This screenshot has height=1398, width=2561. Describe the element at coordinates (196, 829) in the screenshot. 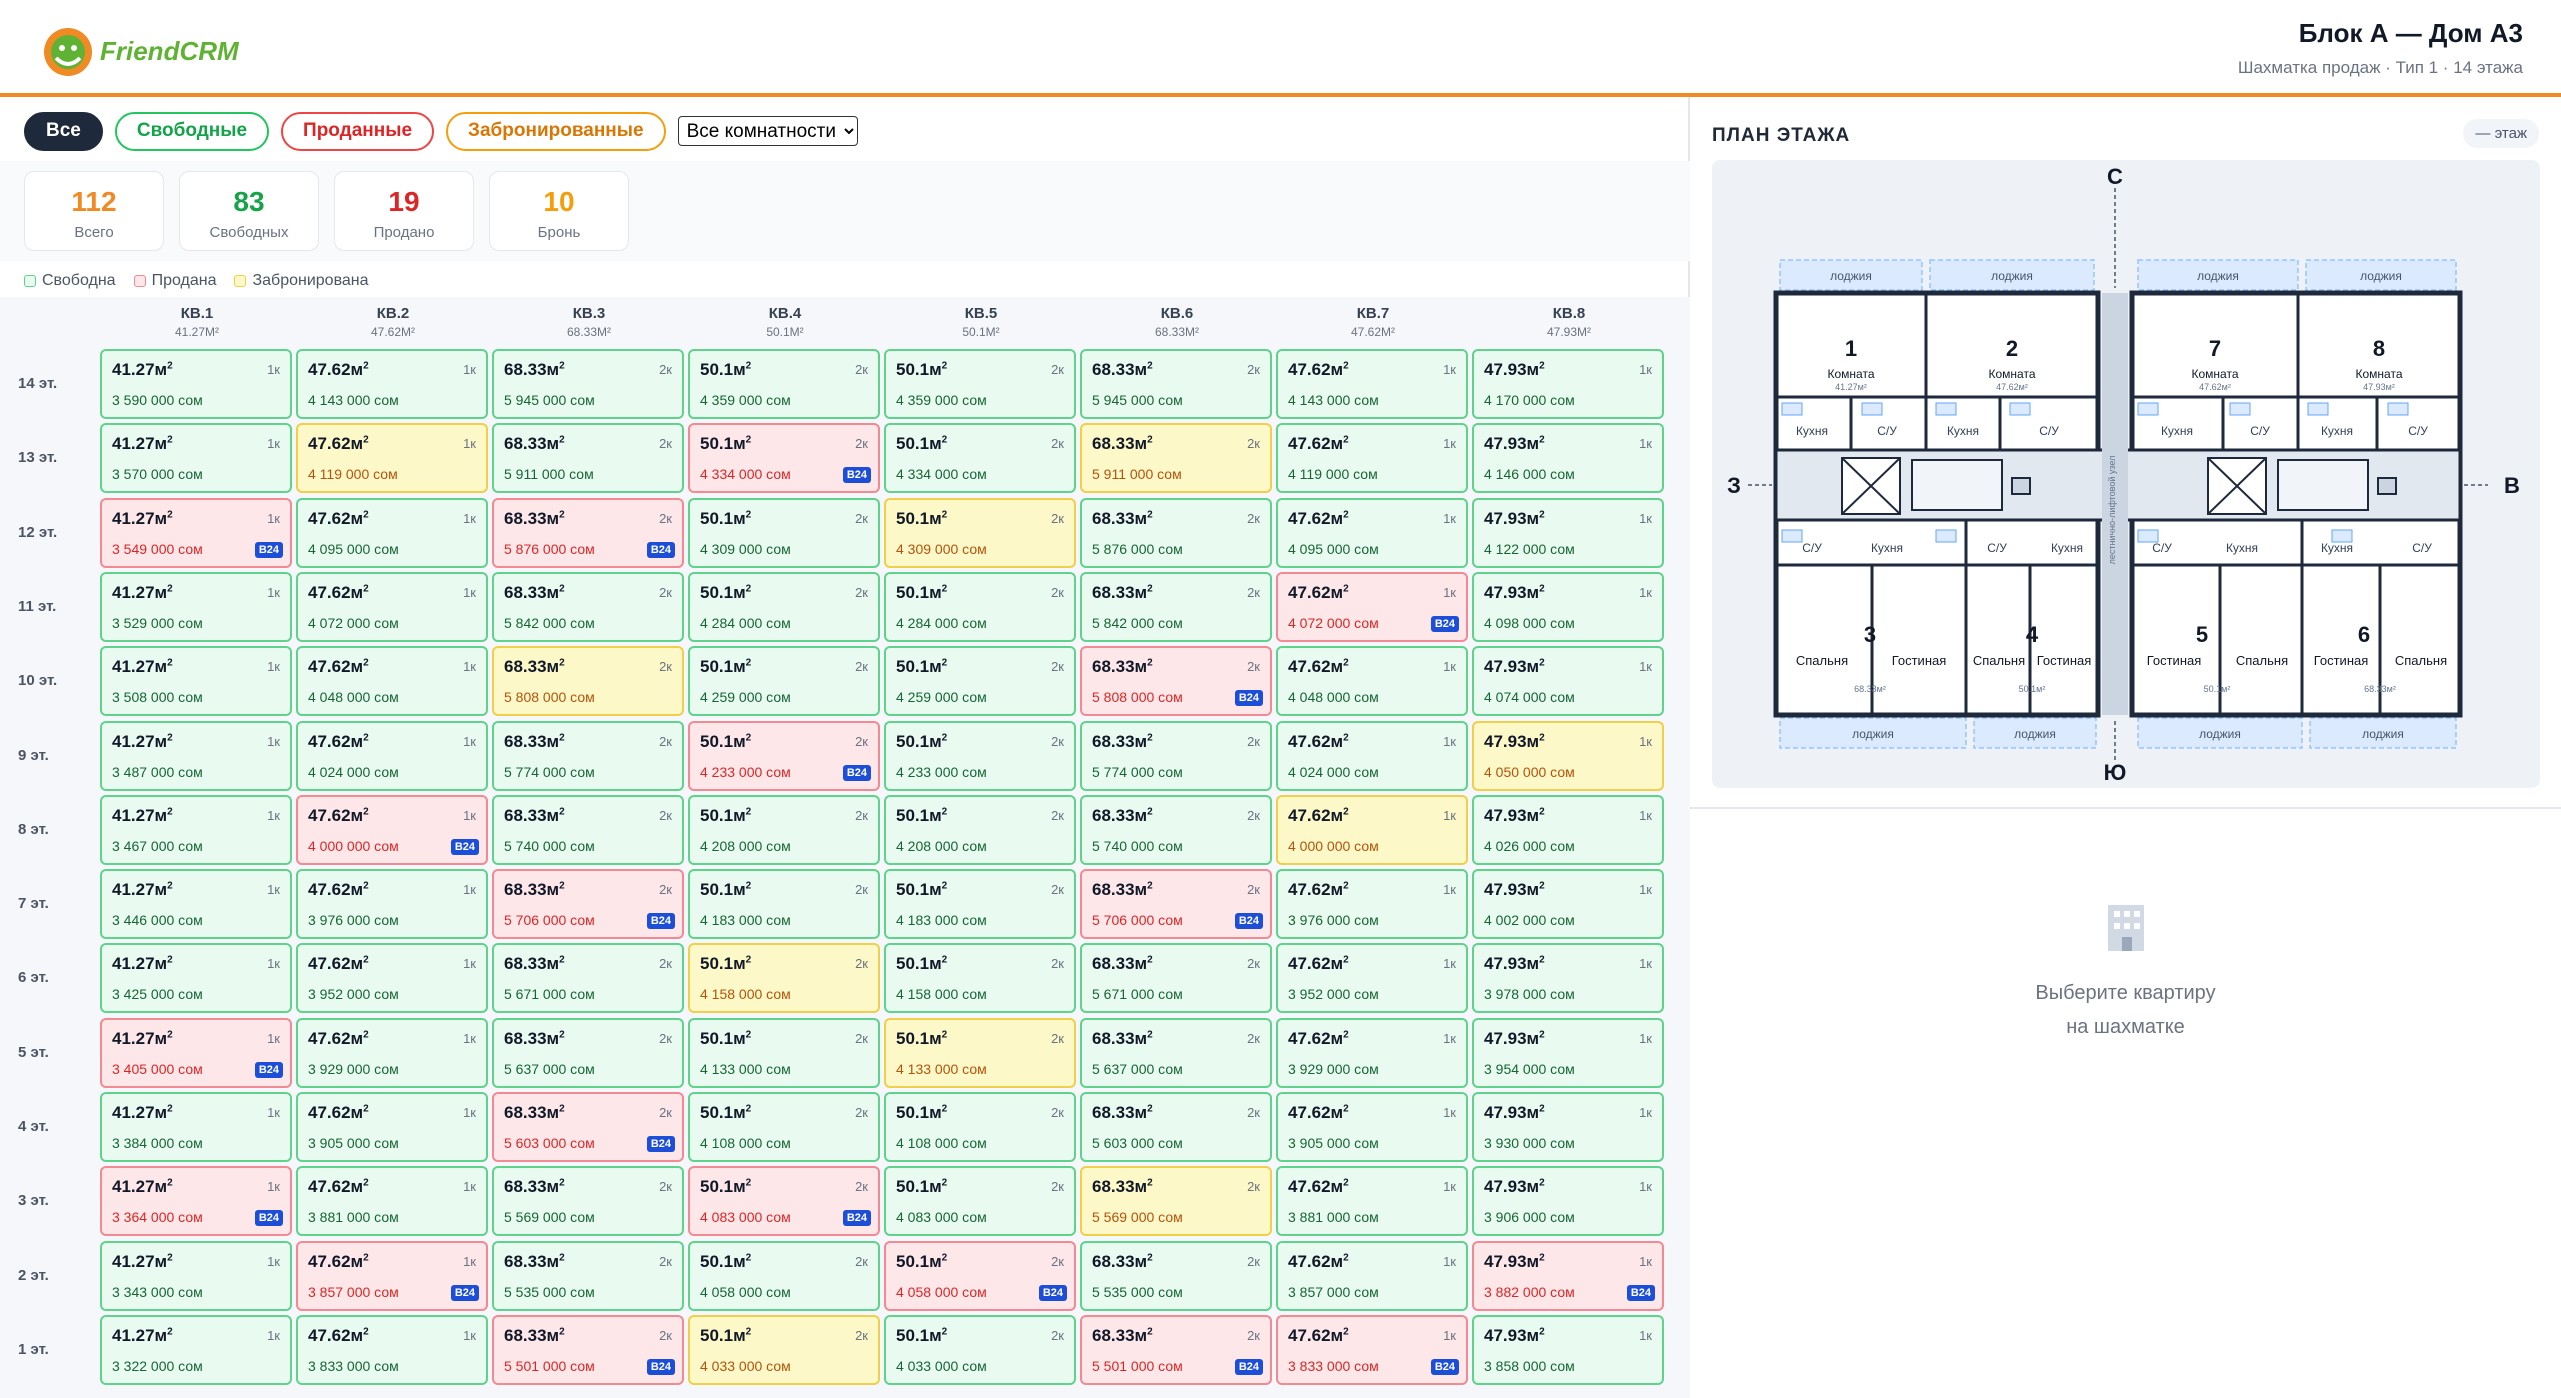

I see `apartment-cell: 41.27м2 1к 3 467 000 сом` at that location.